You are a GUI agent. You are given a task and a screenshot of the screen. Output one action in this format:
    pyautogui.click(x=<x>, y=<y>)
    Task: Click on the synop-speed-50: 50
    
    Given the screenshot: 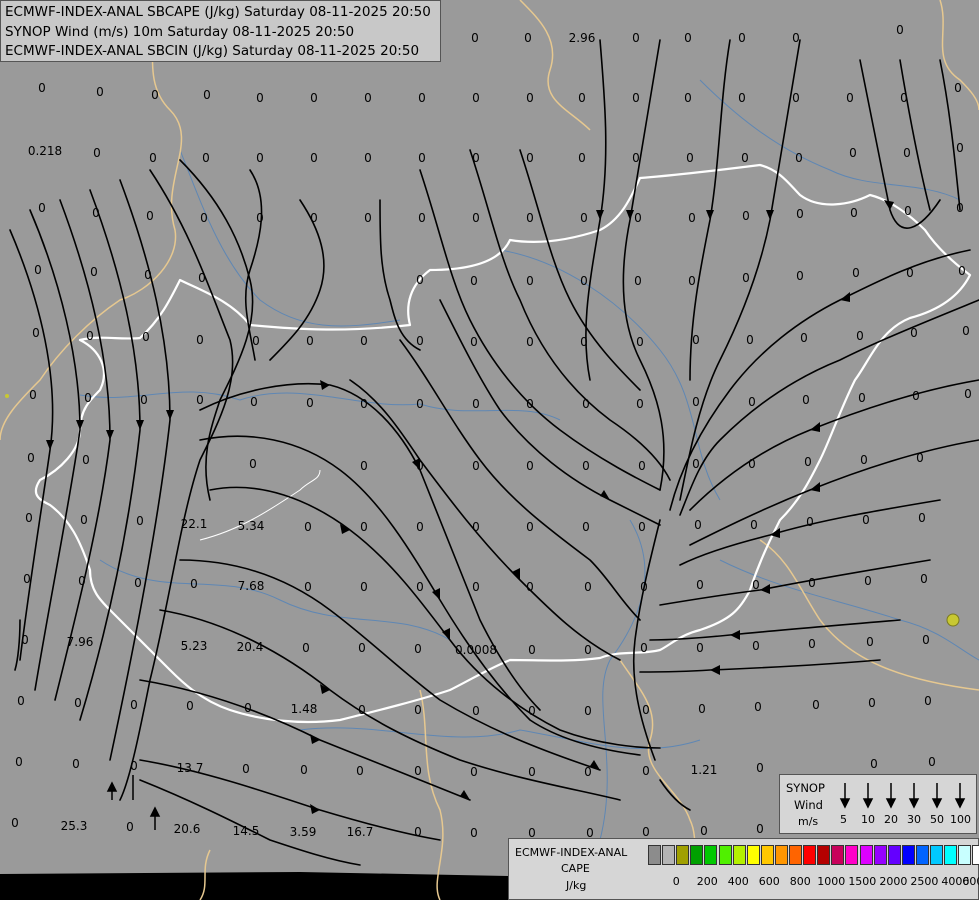 What is the action you would take?
    pyautogui.click(x=937, y=819)
    